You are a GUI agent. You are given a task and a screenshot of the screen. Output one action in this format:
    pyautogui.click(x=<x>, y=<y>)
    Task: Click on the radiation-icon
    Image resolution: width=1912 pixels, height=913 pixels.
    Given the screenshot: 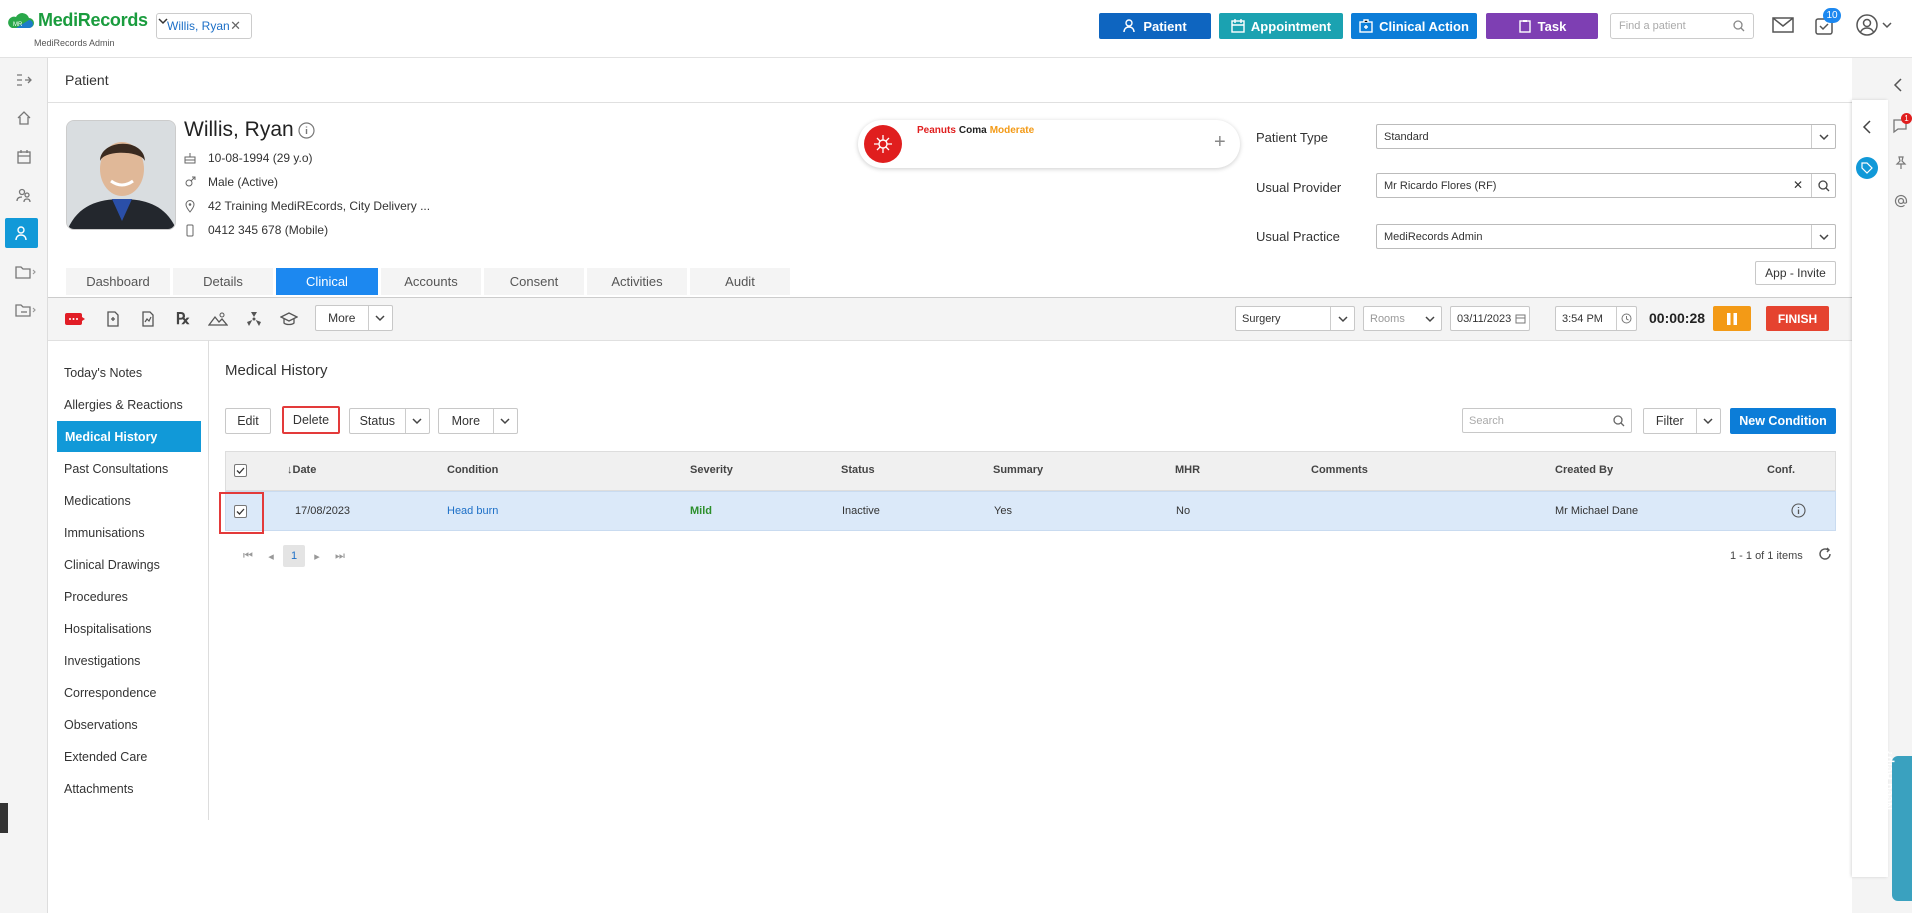 What is the action you would take?
    pyautogui.click(x=254, y=319)
    